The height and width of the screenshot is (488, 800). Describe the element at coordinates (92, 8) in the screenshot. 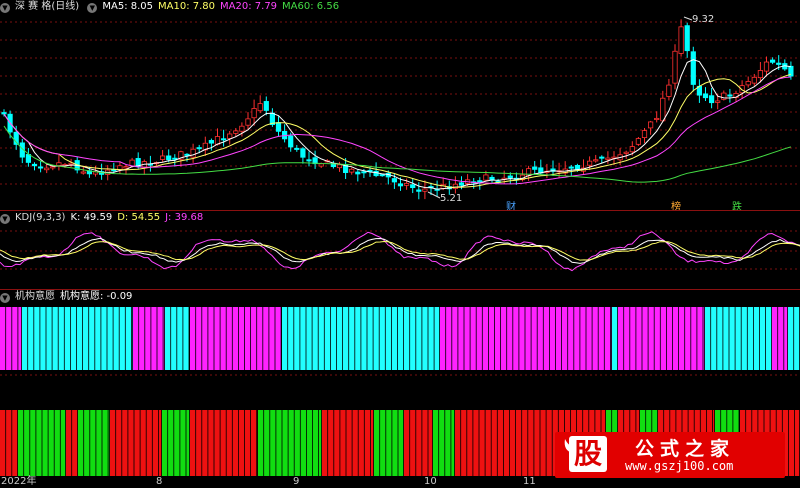

I see `settings-icon: ▼` at that location.